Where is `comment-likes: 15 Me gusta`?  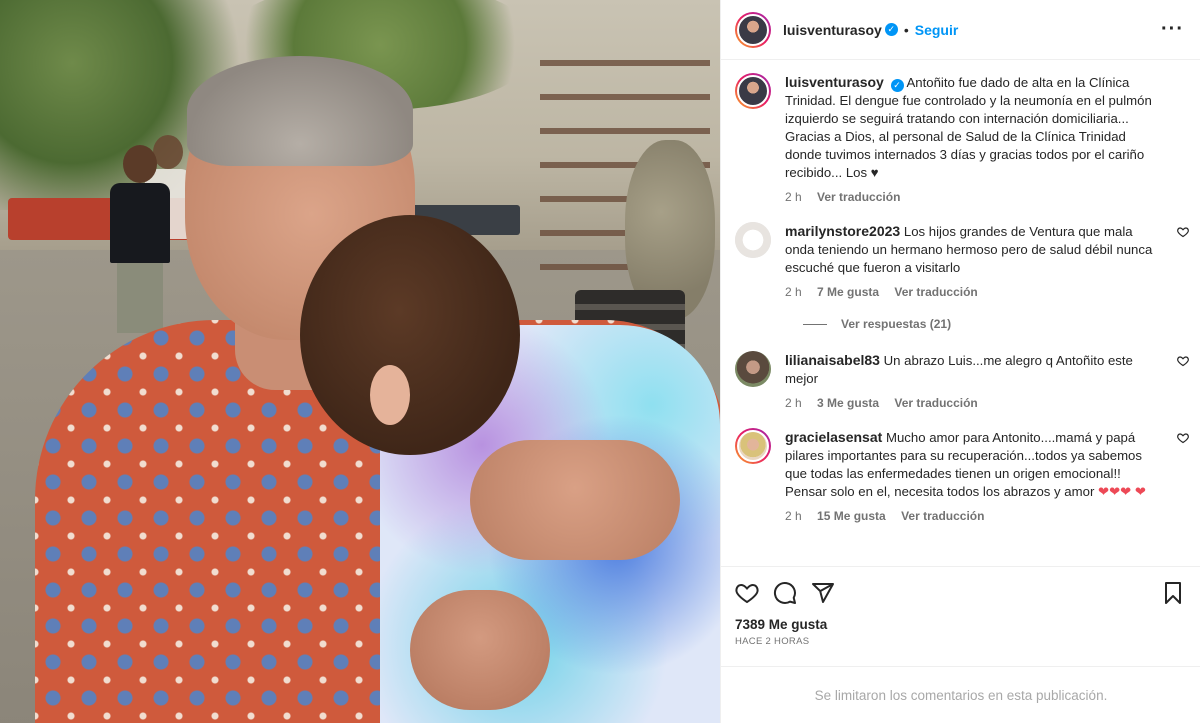 comment-likes: 15 Me gusta is located at coordinates (851, 516).